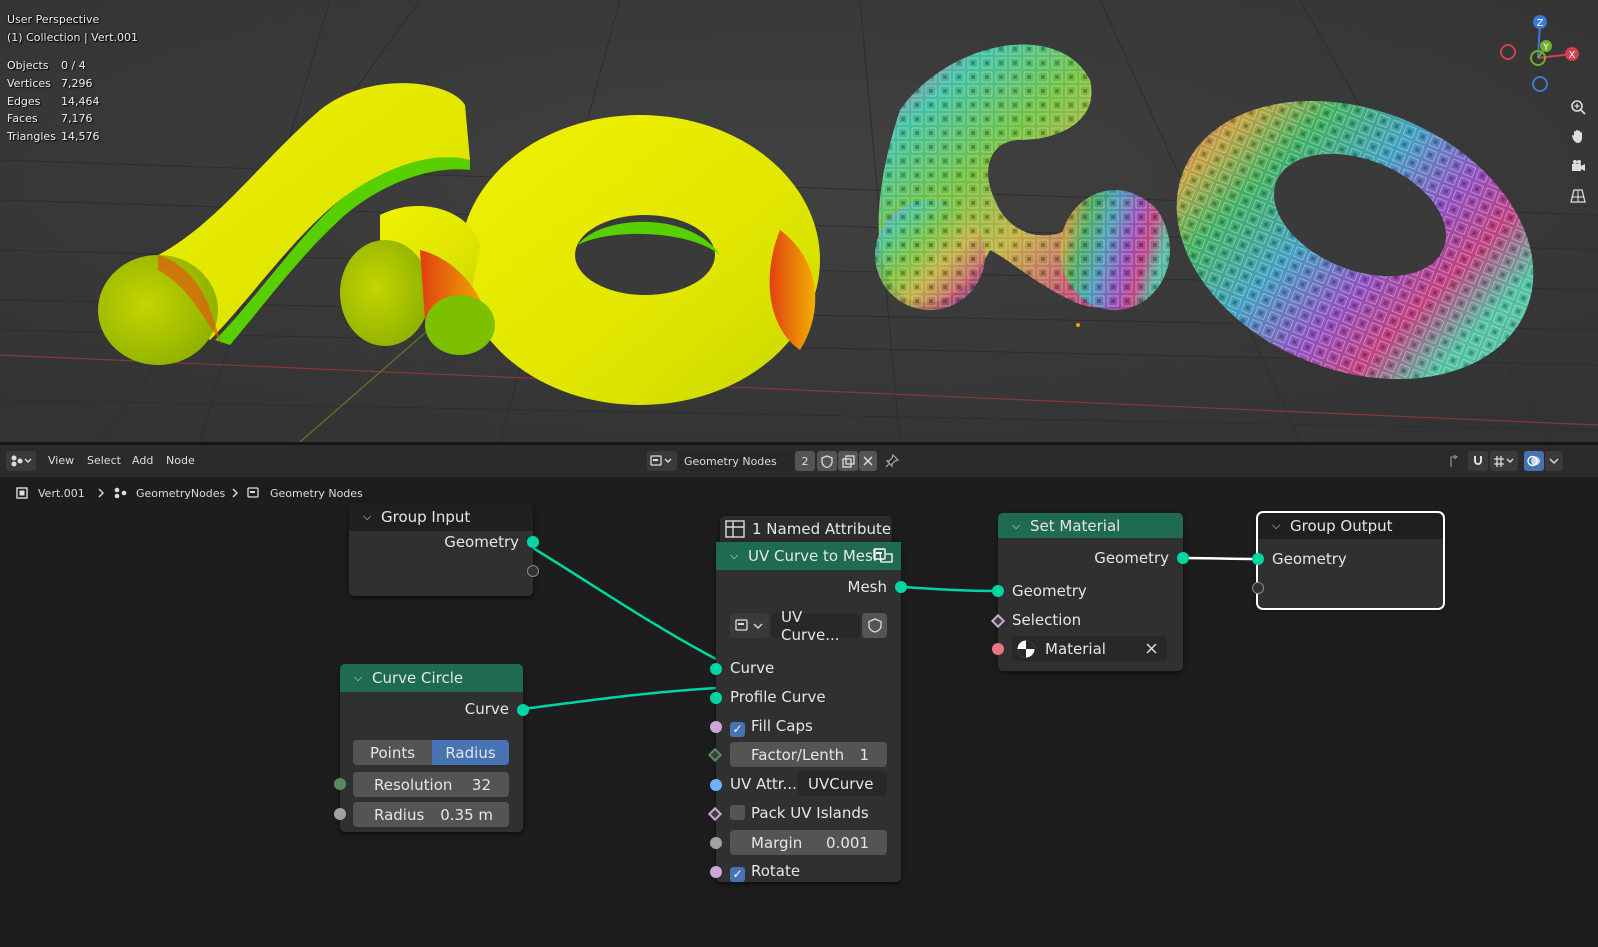  I want to click on input-socket-pack-uv, so click(715, 814).